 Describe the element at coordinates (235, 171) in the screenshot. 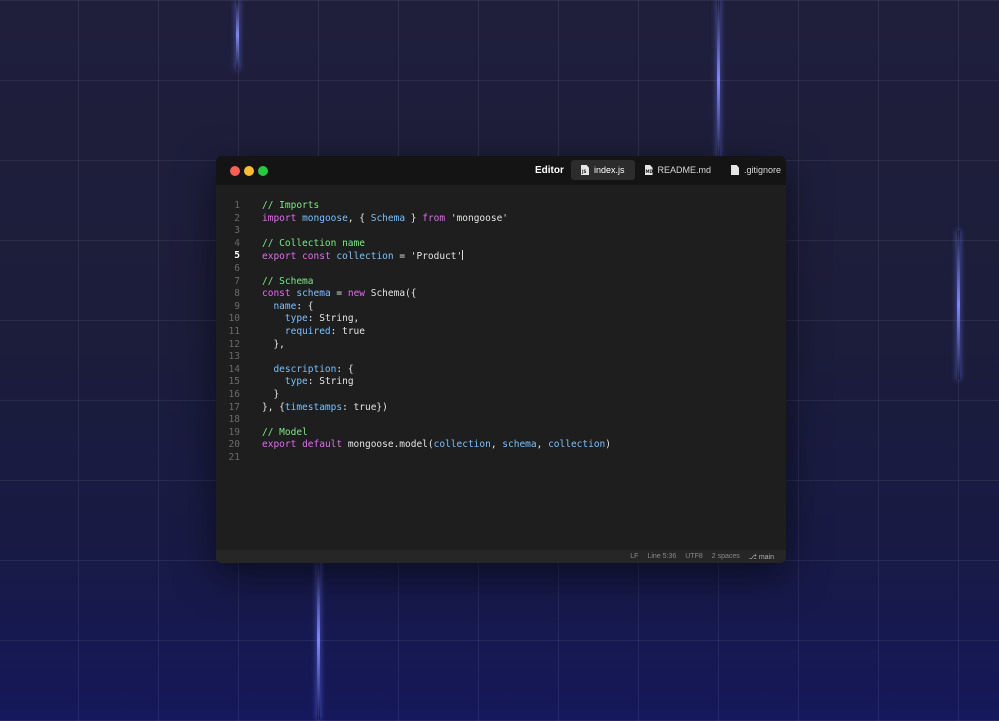

I see `close-button` at that location.